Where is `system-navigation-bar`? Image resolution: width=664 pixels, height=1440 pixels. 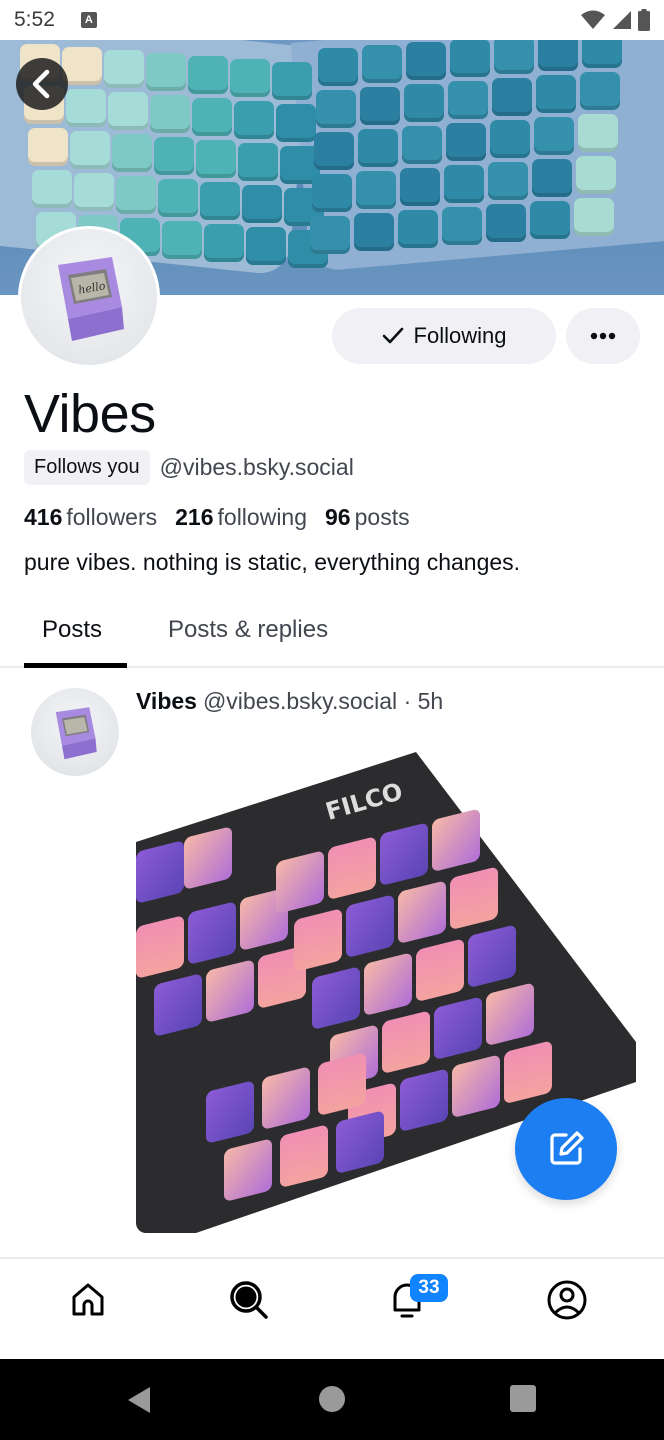
system-navigation-bar is located at coordinates (332, 1399).